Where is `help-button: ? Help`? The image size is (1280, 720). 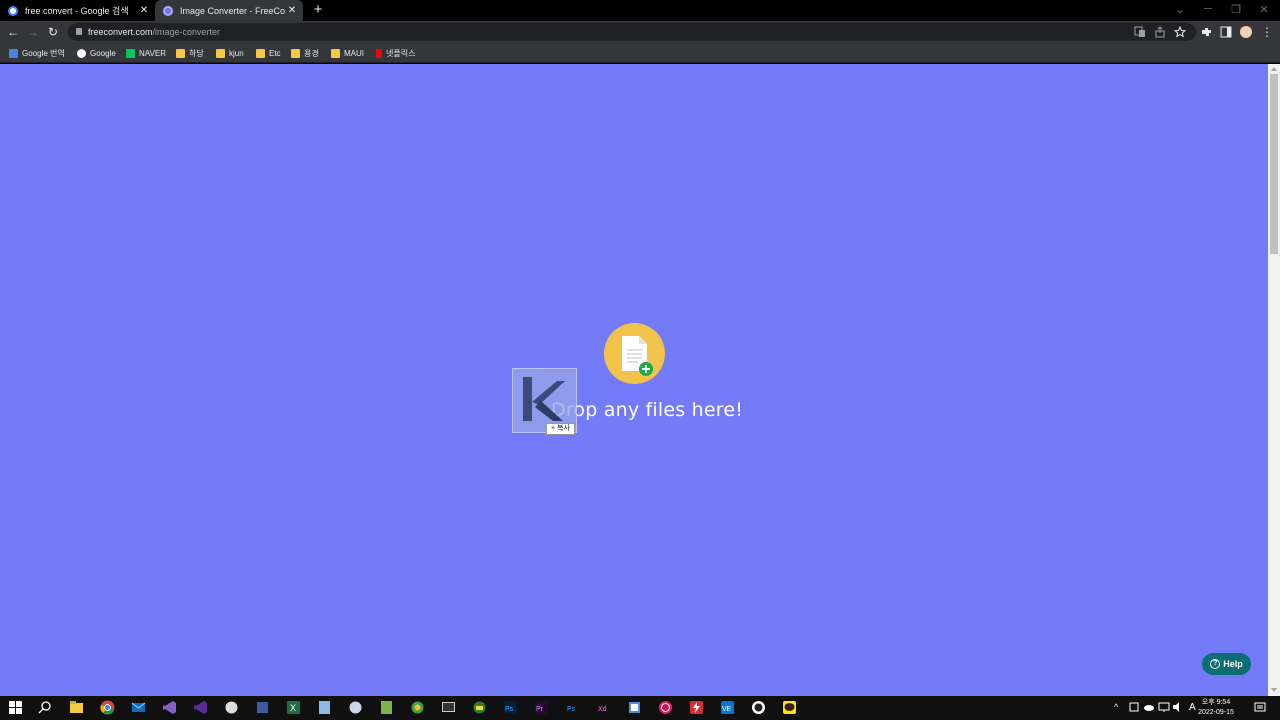 help-button: ? Help is located at coordinates (1226, 664).